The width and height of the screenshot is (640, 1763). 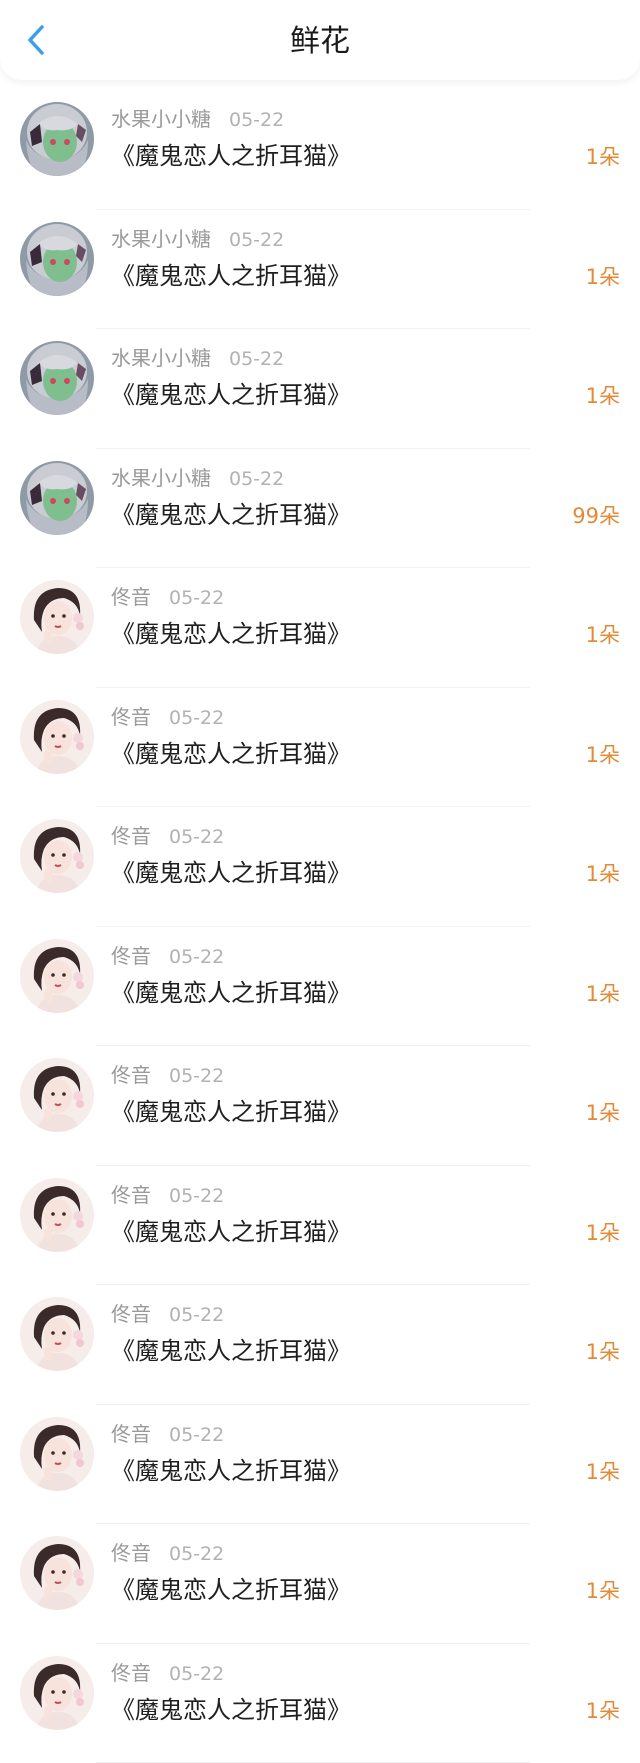 I want to click on flower-record-row: 水果小小糖 05-22 《魔鬼恋人之折耳猫》 99朵, so click(x=320, y=508).